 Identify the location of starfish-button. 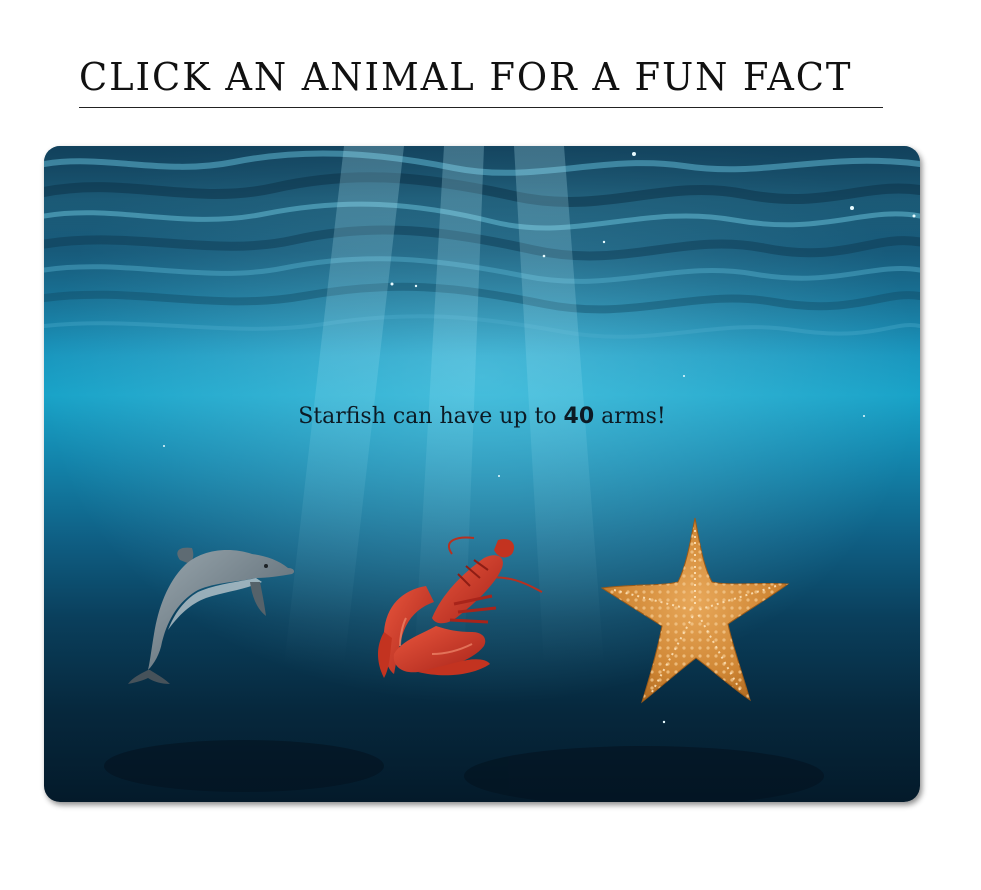
(695, 610).